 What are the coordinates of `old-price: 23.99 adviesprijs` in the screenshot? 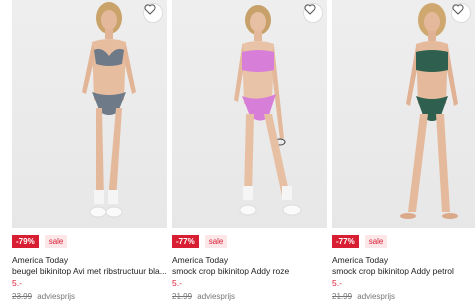 It's located at (43, 296).